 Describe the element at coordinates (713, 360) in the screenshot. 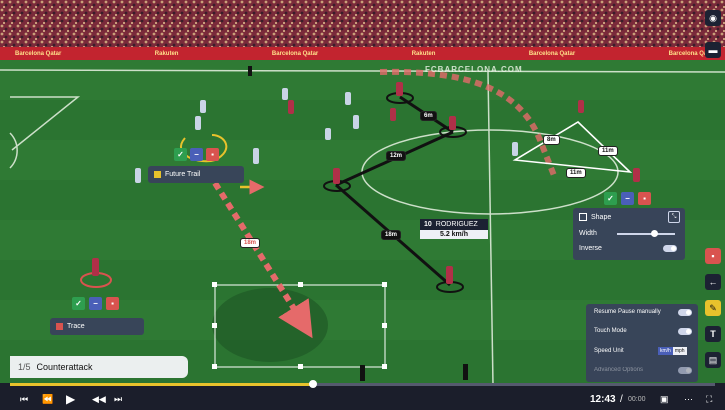

I see `chat-icon: ▤` at that location.